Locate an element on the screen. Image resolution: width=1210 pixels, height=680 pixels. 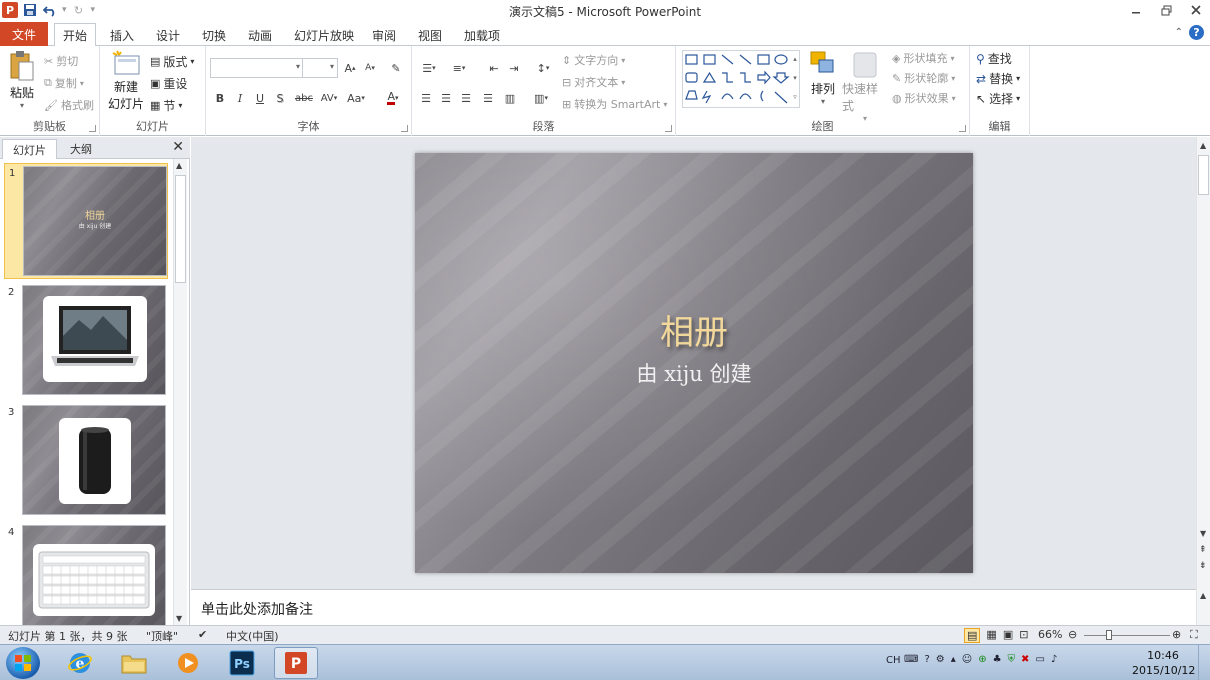
align-text-button: ⊟ 对齐文本 ▾ is located at coordinates (593, 82).